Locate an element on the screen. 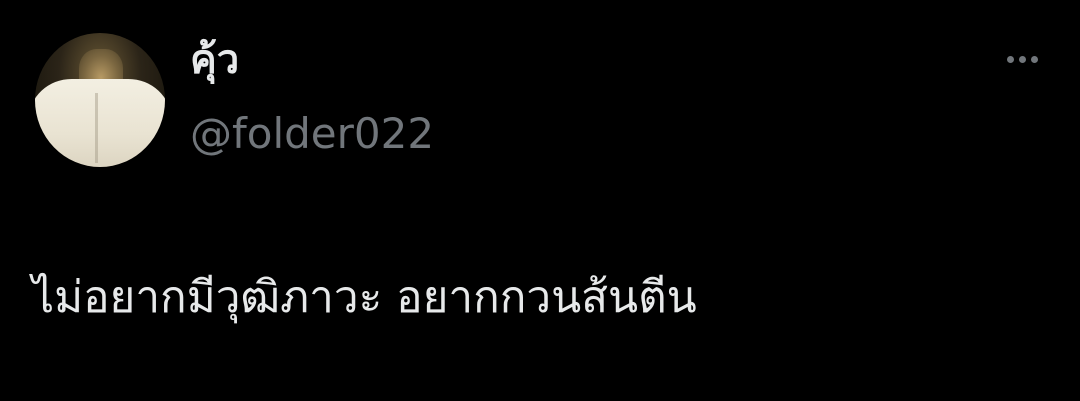 Image resolution: width=1080 pixels, height=401 pixels. author-handle: @folder022 is located at coordinates (312, 134).